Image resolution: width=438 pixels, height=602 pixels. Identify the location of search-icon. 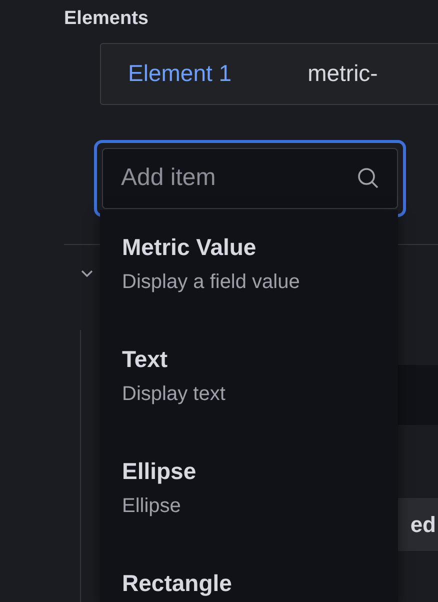
(368, 178).